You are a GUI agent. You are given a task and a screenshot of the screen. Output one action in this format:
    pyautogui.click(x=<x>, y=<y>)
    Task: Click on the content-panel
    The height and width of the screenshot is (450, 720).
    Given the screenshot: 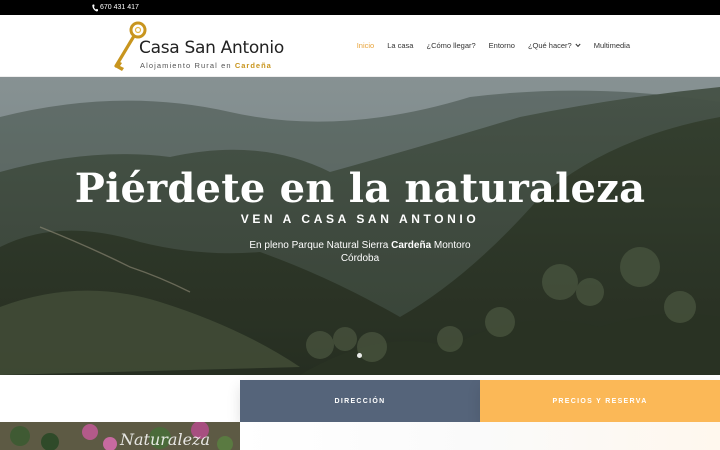 What is the action you would take?
    pyautogui.click(x=480, y=436)
    